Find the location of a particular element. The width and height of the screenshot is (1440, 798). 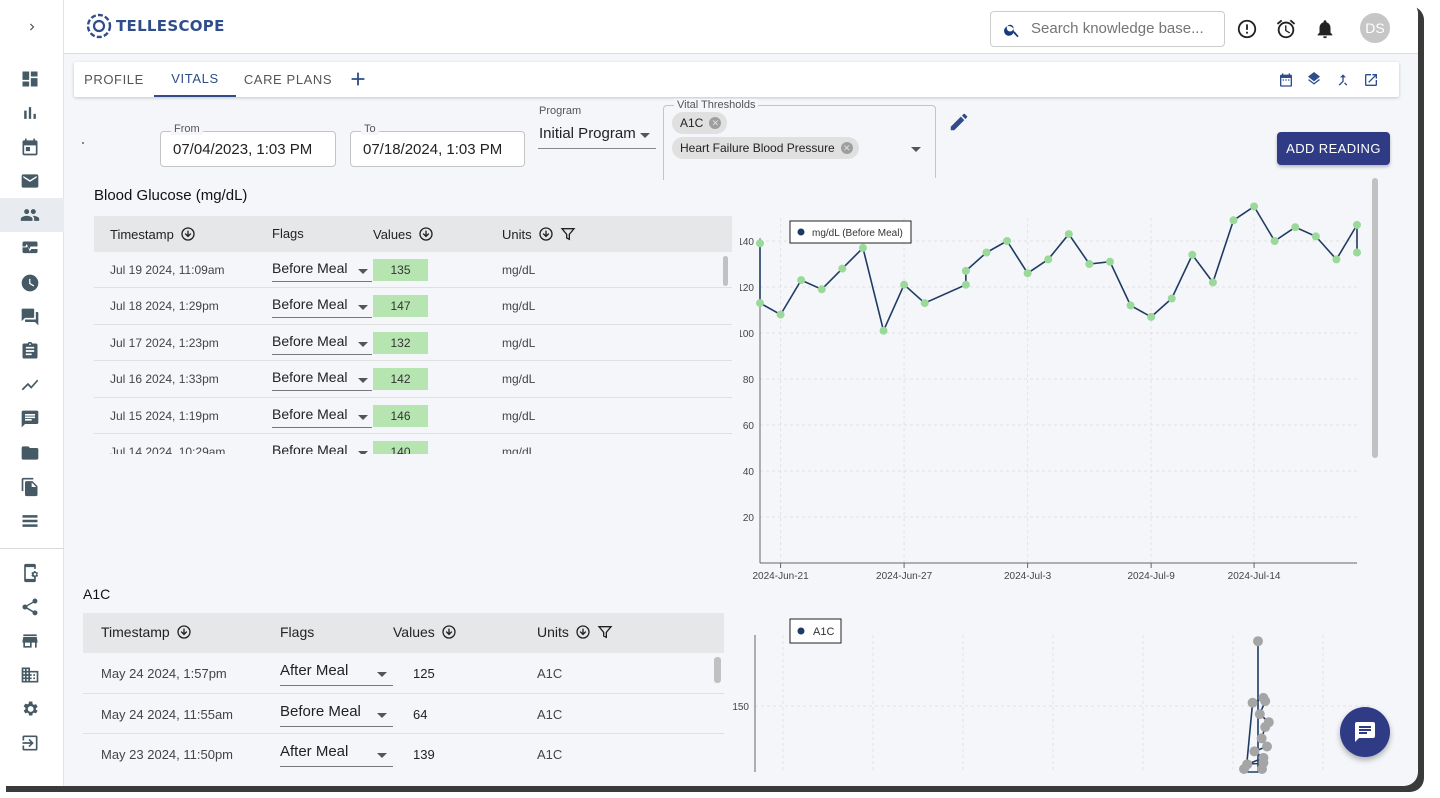

threshold-chip-heart-failure: Heart Failure Blood Pressure ✕ is located at coordinates (765, 148).